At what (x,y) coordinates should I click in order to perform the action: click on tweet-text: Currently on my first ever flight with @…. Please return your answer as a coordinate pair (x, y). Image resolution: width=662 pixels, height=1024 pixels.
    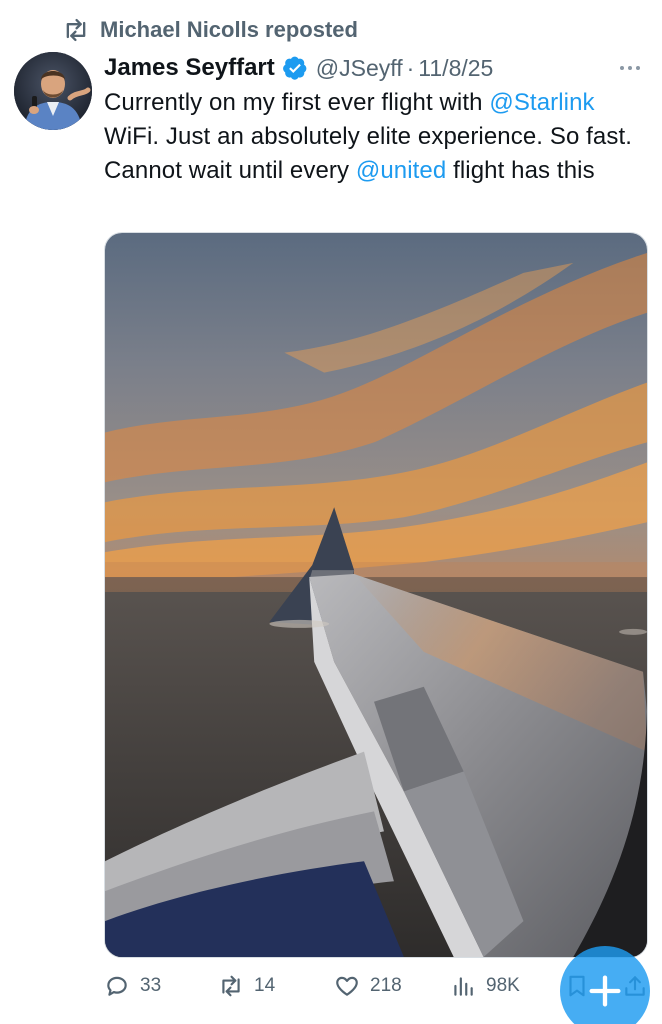
    Looking at the image, I should click on (377, 137).